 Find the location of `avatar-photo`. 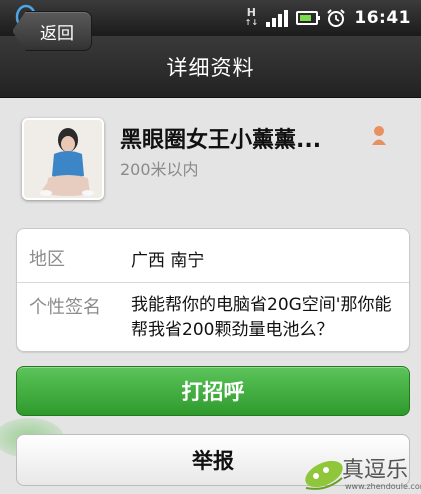

avatar-photo is located at coordinates (63, 159).